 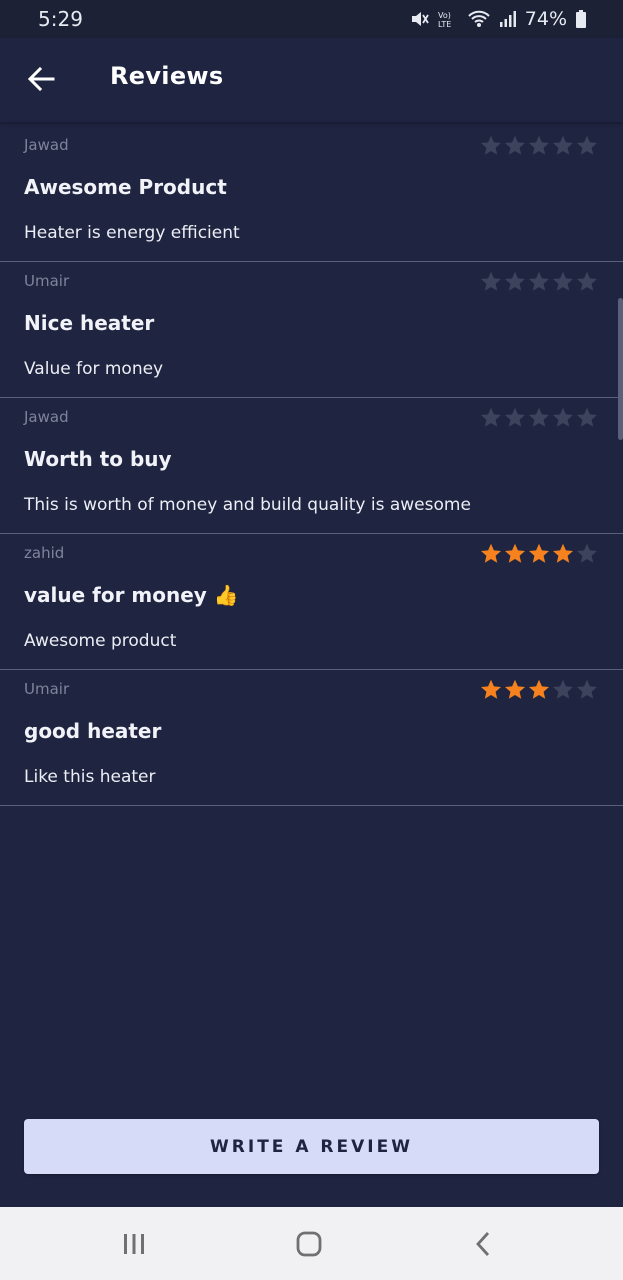 I want to click on arrow-left-icon, so click(x=41, y=79).